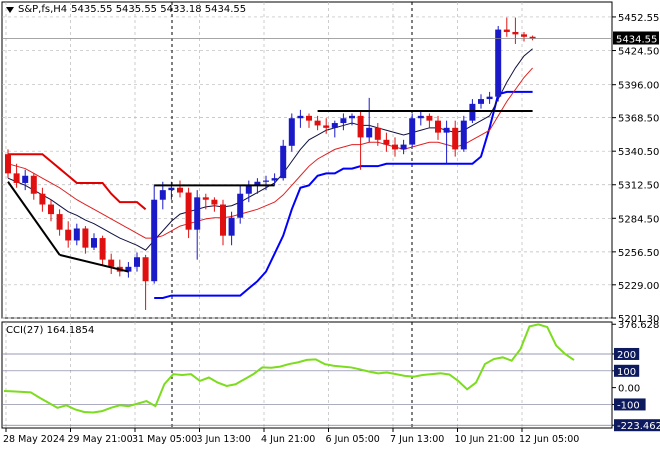 The image size is (660, 450). I want to click on price-axis-label: 5452.55, so click(638, 18).